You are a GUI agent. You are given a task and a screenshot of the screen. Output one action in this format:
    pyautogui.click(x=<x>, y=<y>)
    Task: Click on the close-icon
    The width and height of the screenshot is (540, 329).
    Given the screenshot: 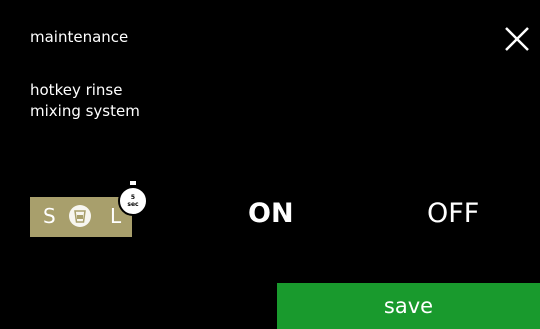 What is the action you would take?
    pyautogui.click(x=517, y=39)
    